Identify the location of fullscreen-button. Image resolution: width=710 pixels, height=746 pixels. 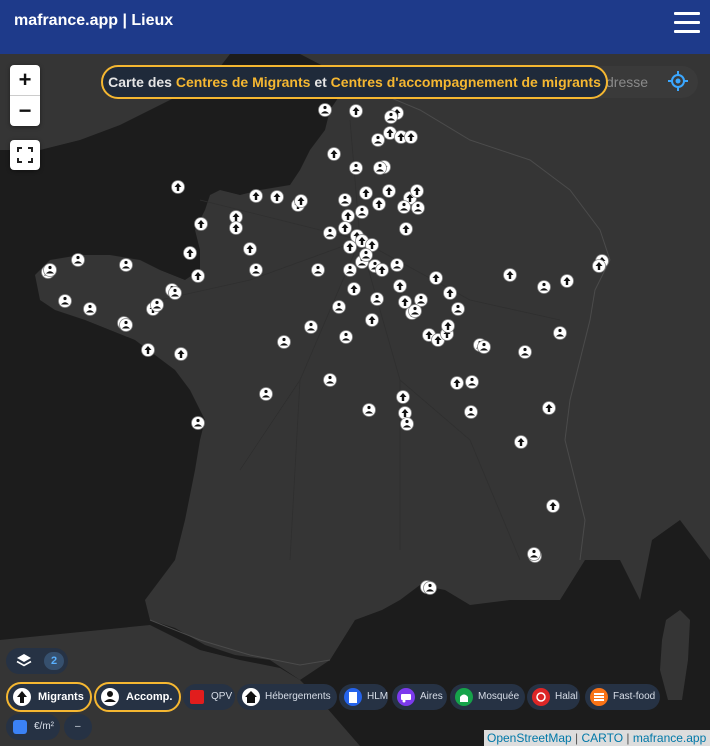
(25, 155).